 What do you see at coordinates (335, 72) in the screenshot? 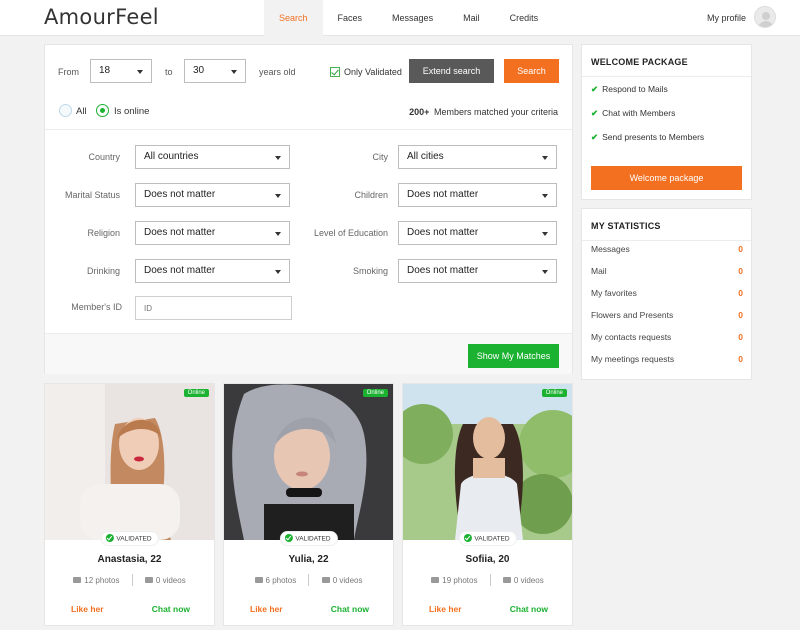
I see `only-validated-checkbox` at bounding box center [335, 72].